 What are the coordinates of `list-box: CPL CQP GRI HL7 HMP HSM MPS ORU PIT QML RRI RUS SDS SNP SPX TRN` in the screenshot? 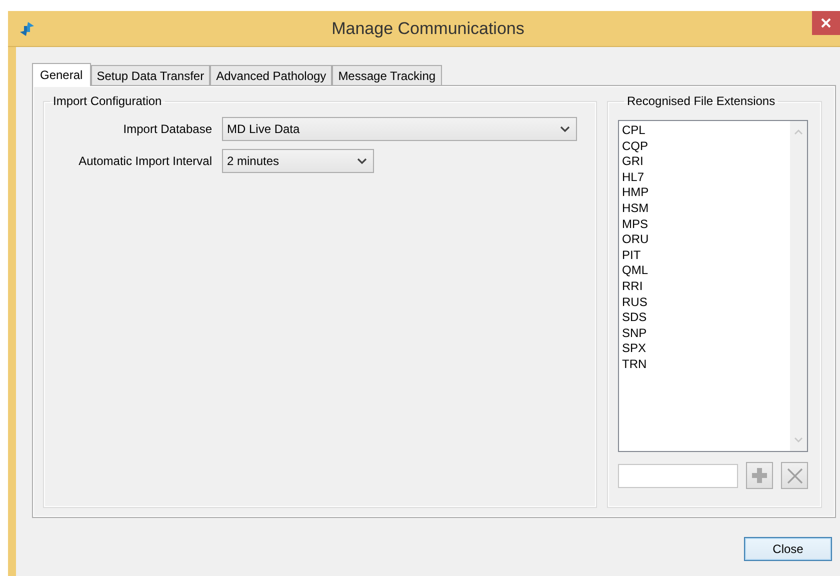 It's located at (713, 286).